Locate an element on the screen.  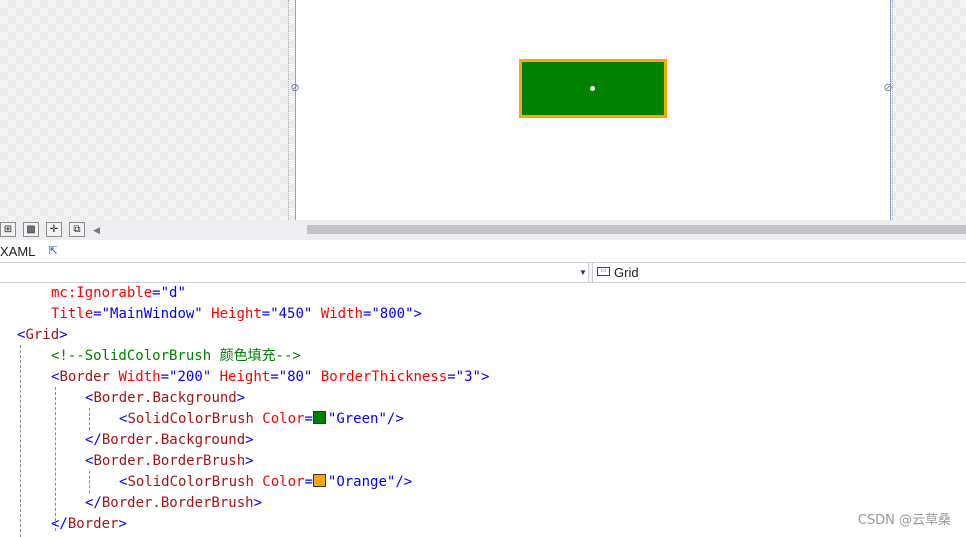
popout-icon: ⇱ is located at coordinates (53, 251).